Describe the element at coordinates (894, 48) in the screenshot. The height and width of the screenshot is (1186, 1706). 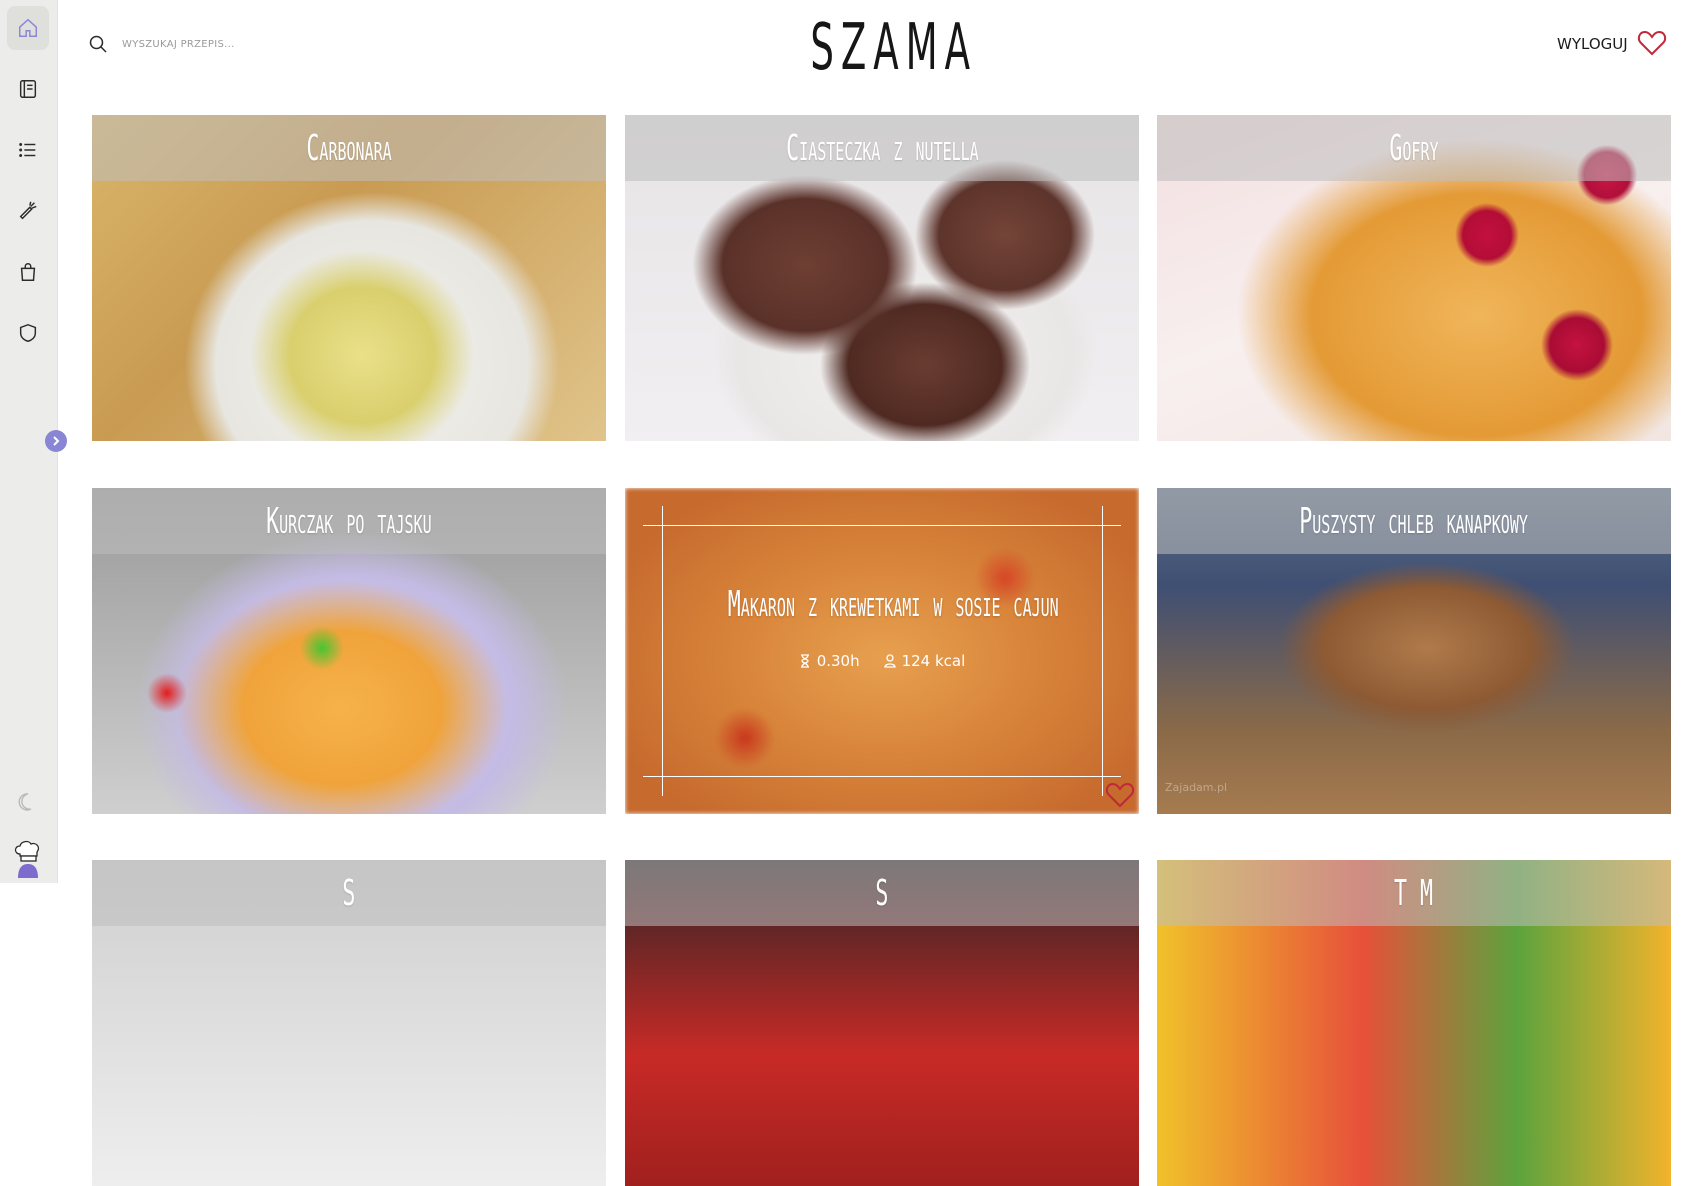
I see `logo-text: SZAMA` at that location.